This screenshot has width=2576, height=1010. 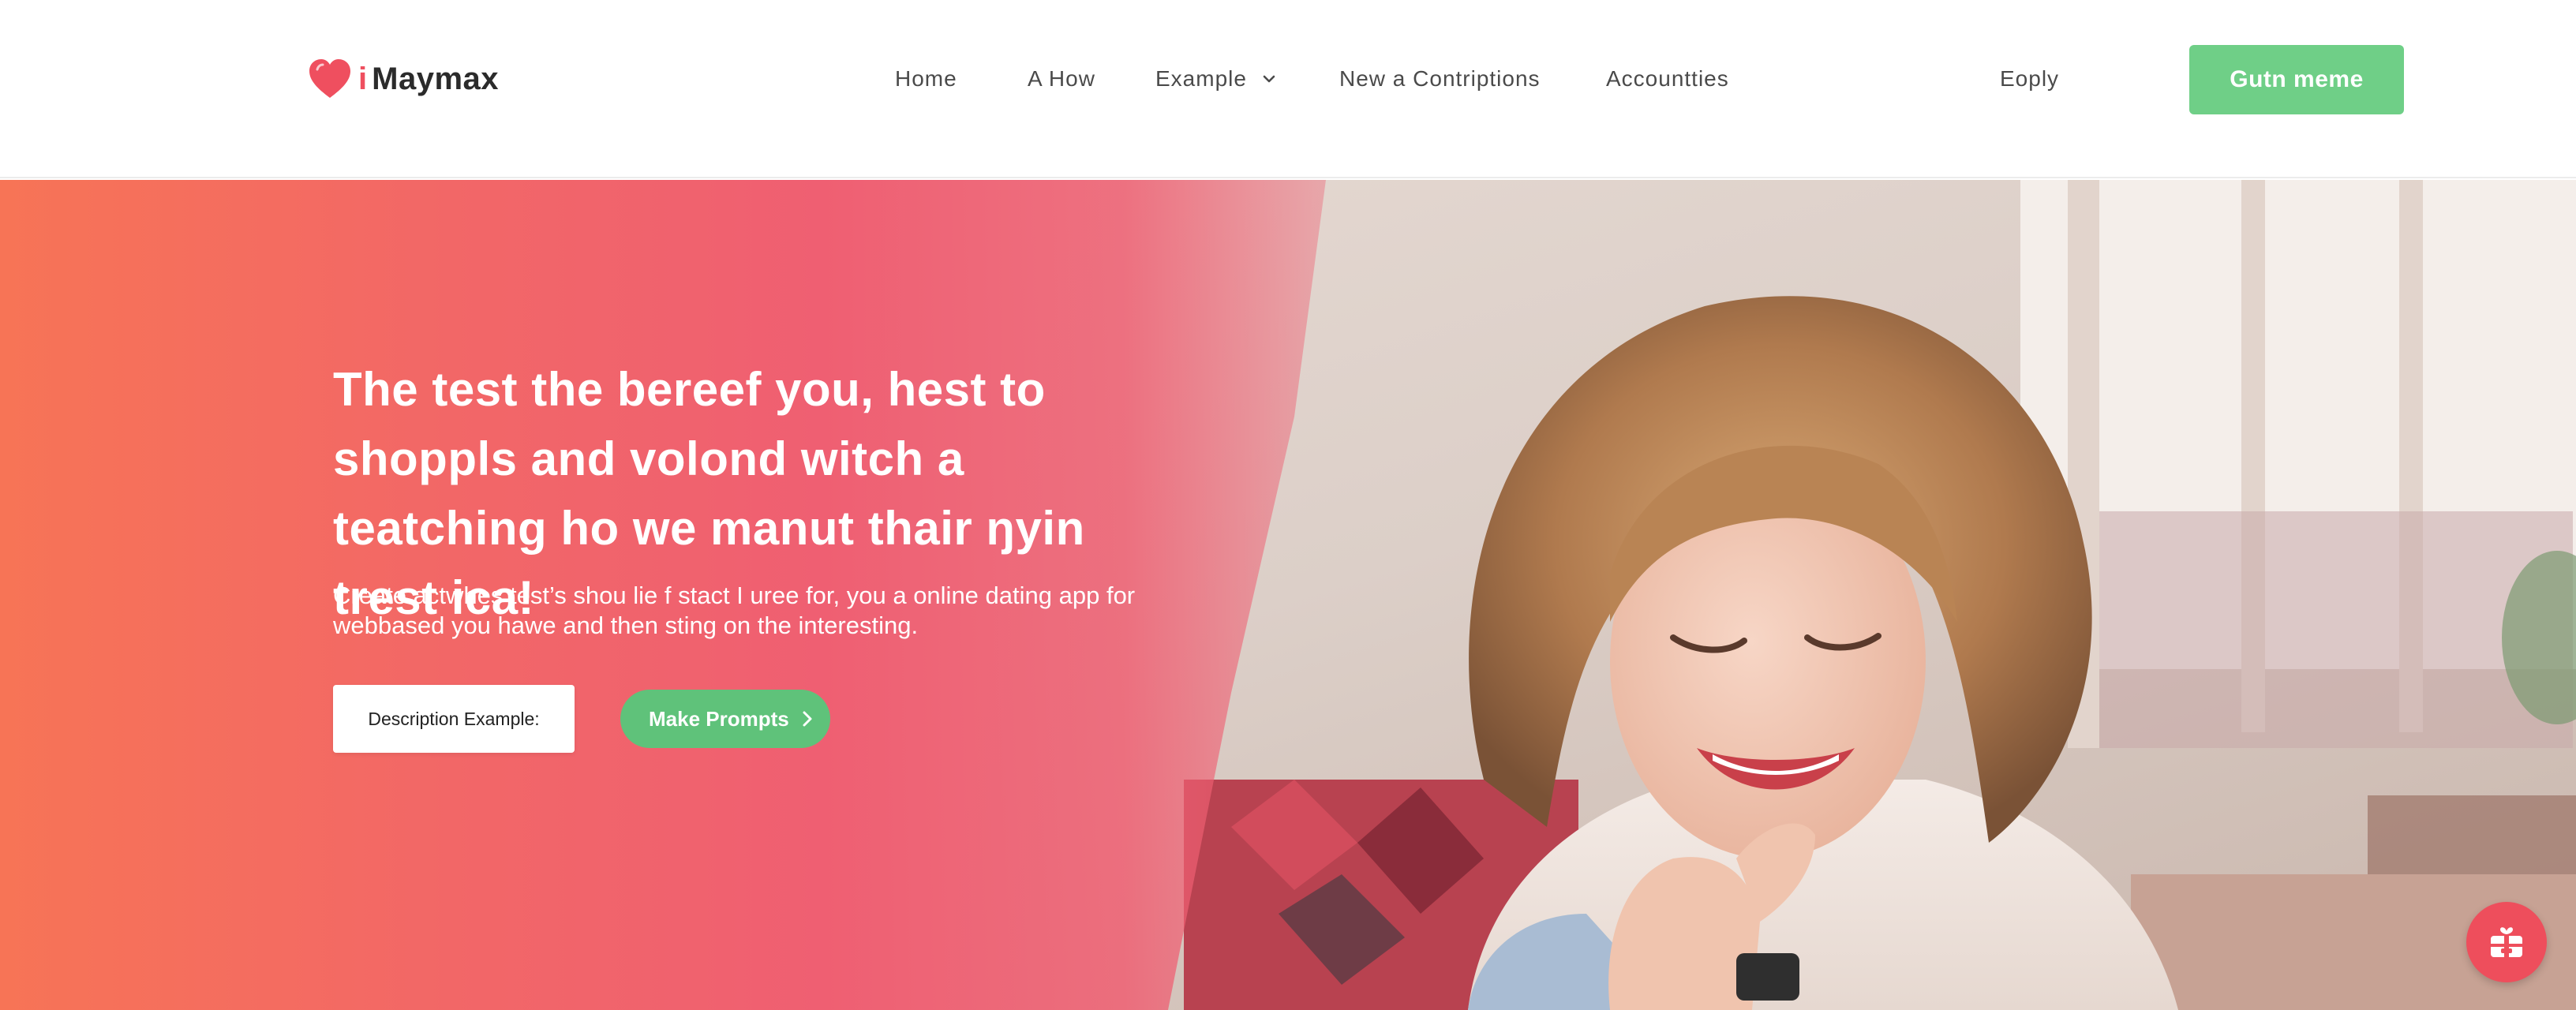 I want to click on nav-new-contriptions: New a Contriptions, so click(x=1440, y=79).